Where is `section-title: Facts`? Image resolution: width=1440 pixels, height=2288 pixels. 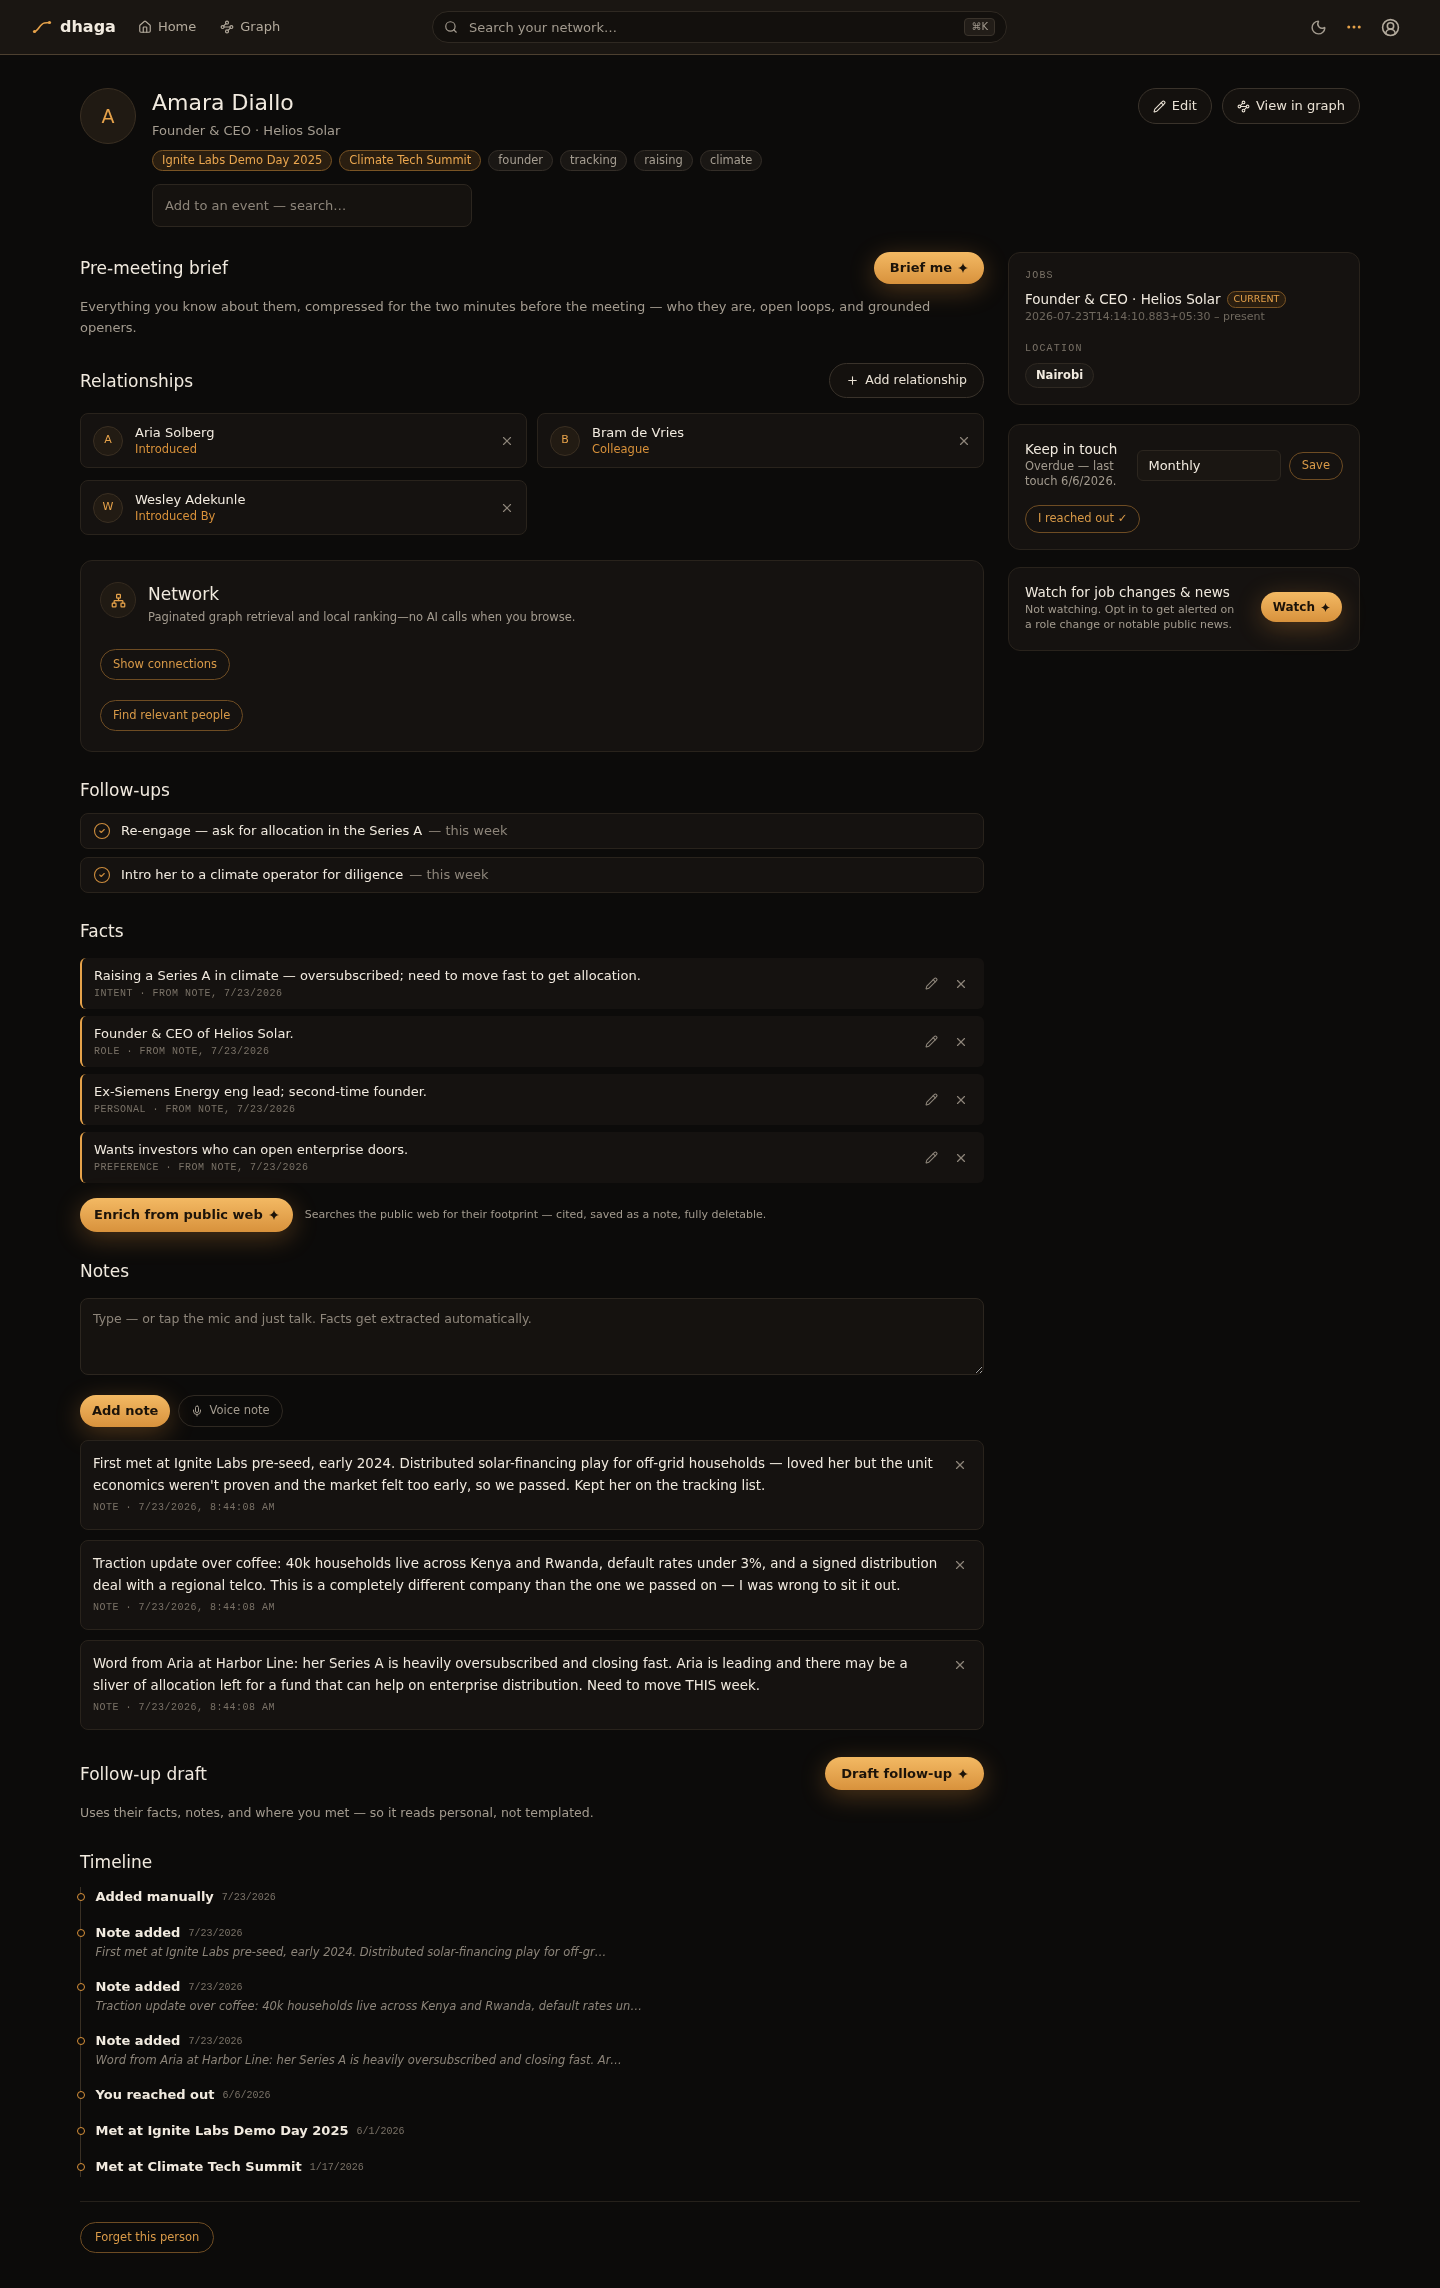
section-title: Facts is located at coordinates (102, 931).